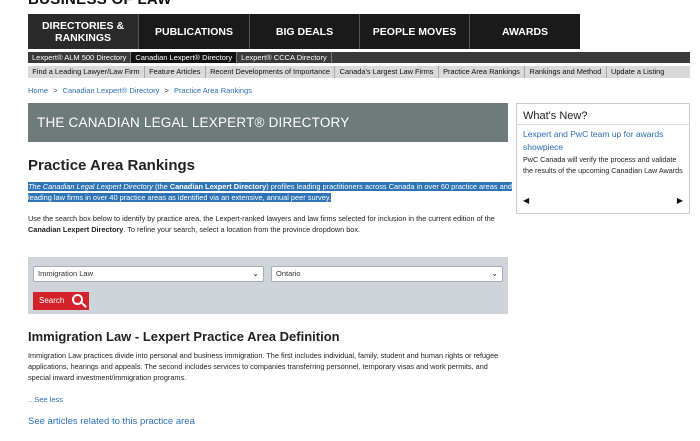  Describe the element at coordinates (100, 4) in the screenshot. I see `brand-logo-text: BUSINESS OF LAW` at that location.